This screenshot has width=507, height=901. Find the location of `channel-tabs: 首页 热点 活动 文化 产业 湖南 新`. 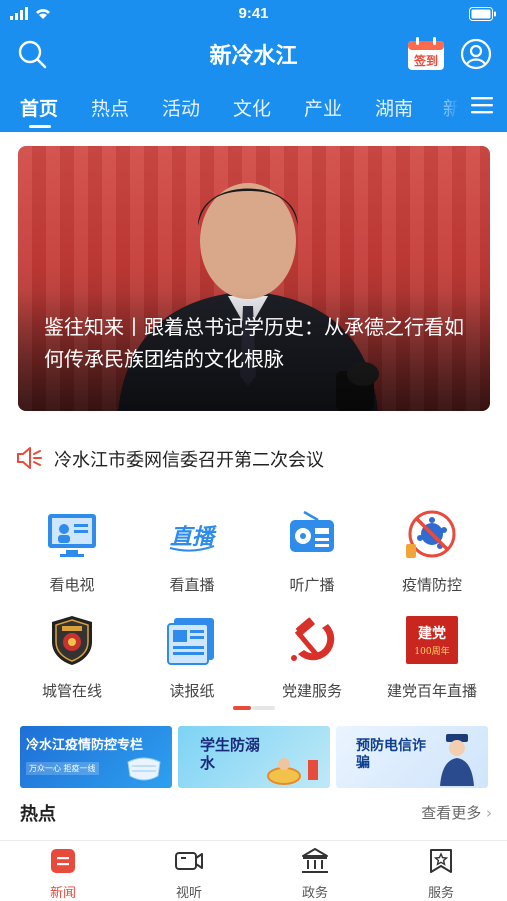

channel-tabs: 首页 热点 活动 文化 产业 湖南 新 is located at coordinates (253, 106).